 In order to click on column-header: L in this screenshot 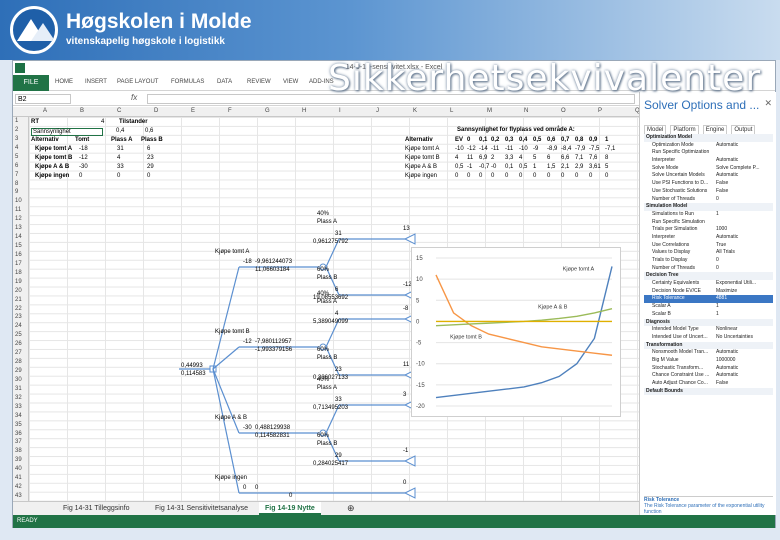, I will do `click(451, 111)`.